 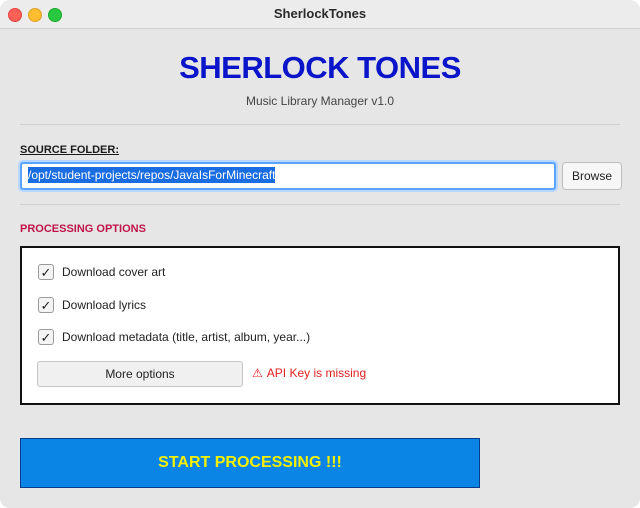 What do you see at coordinates (316, 373) in the screenshot?
I see `api-key-warning-text: API Key is missing` at bounding box center [316, 373].